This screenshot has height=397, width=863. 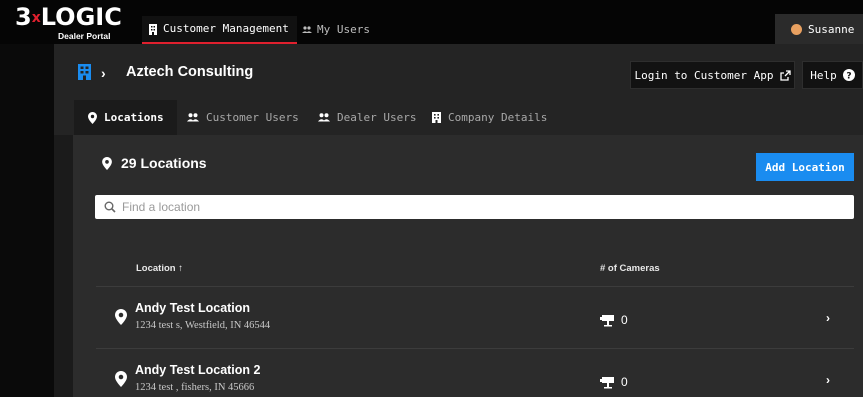 I want to click on tab-customer-users: Customer Users, so click(x=243, y=117).